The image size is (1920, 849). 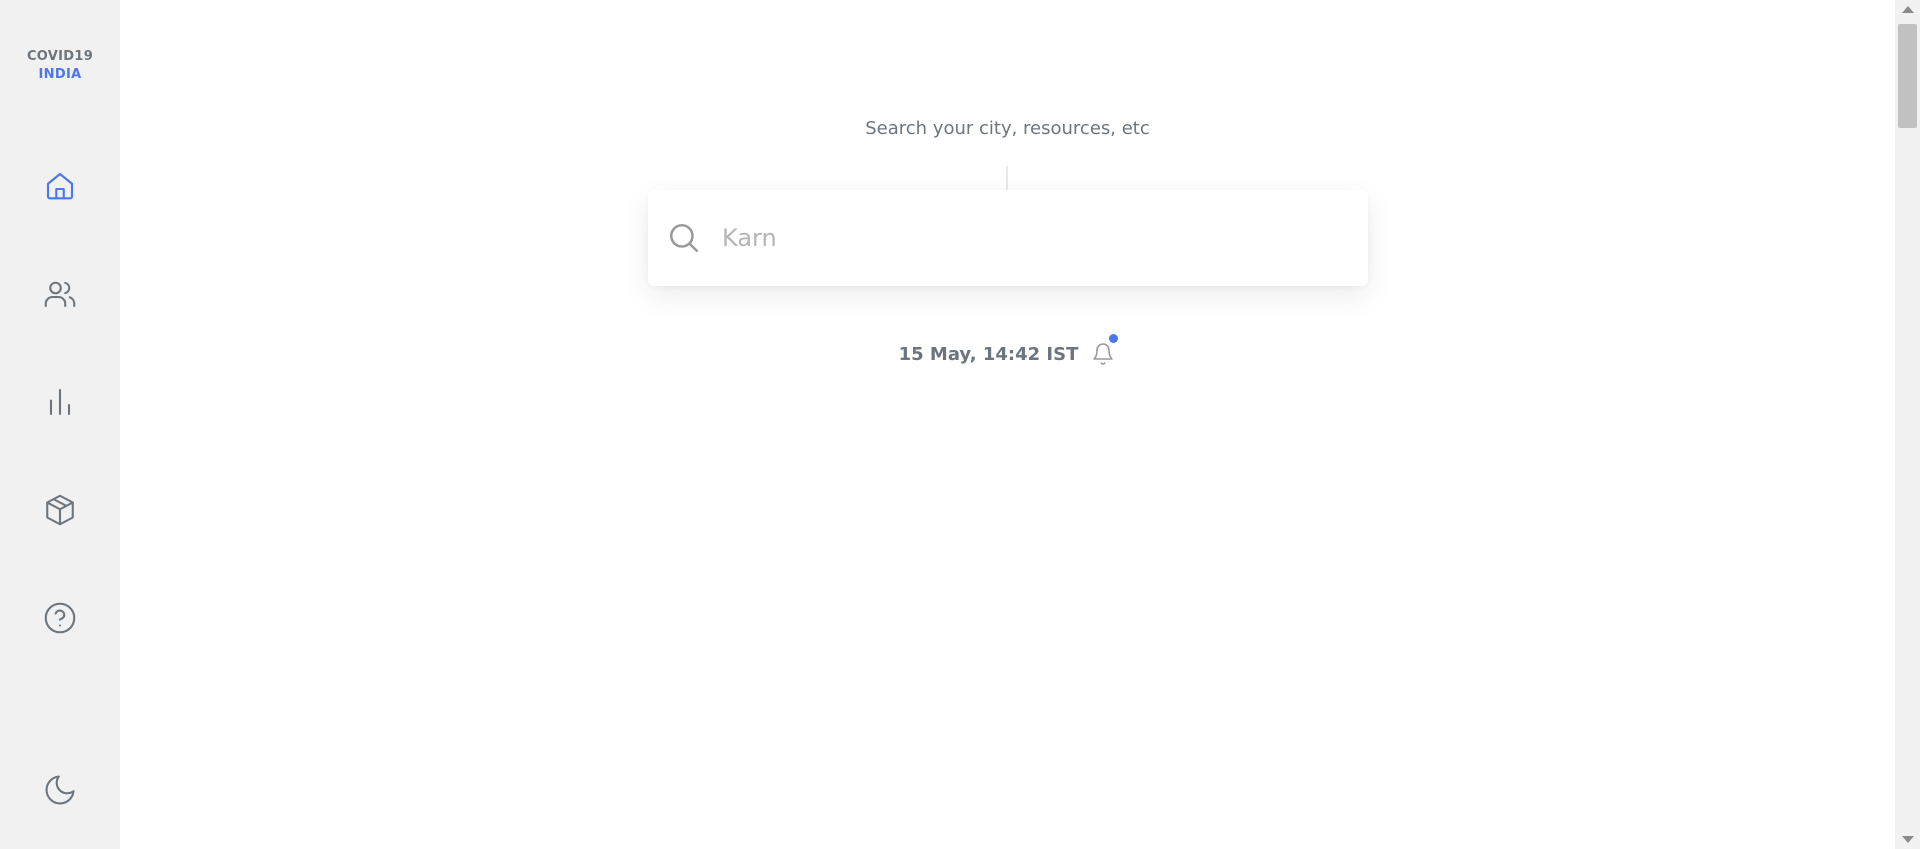 I want to click on home-icon, so click(x=60, y=186).